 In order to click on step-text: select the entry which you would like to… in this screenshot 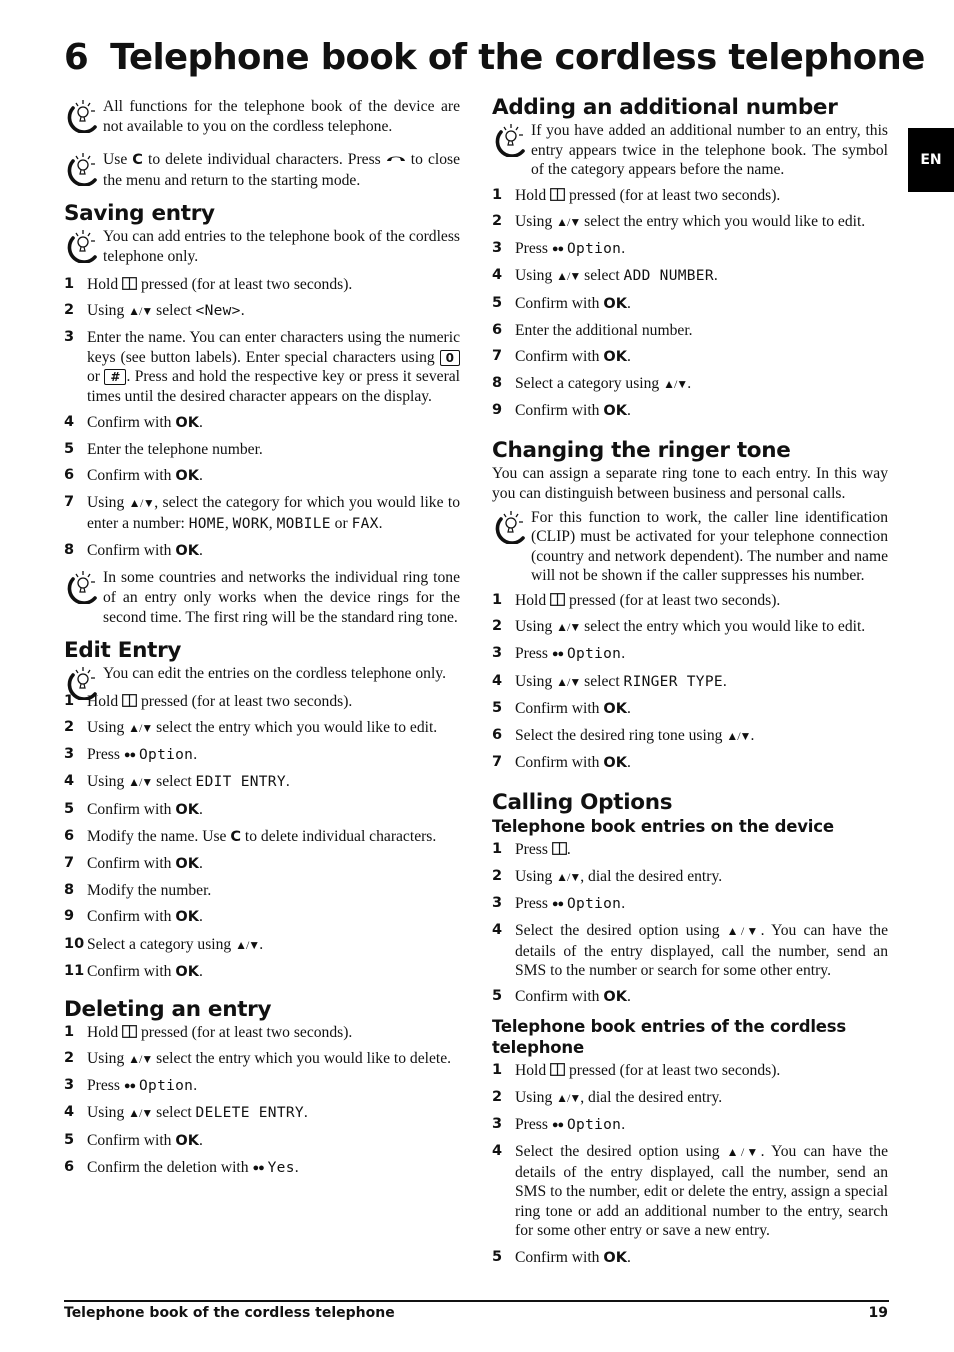, I will do `click(302, 1059)`.